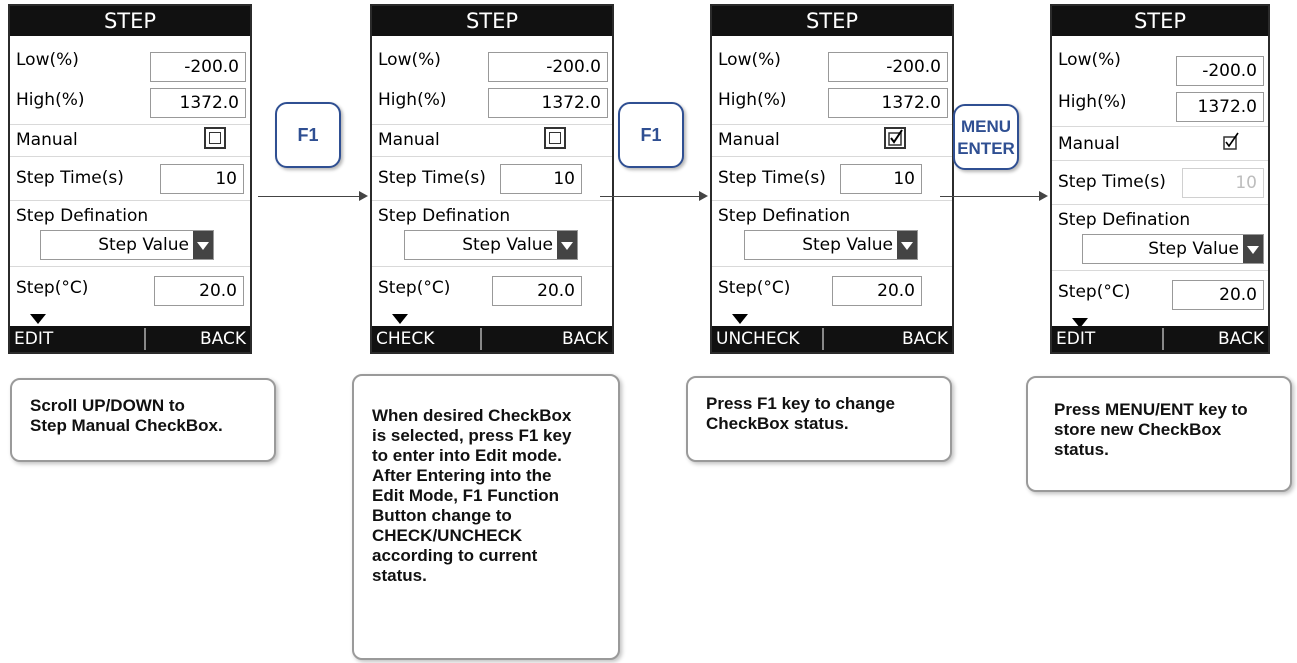 Image resolution: width=1297 pixels, height=663 pixels. Describe the element at coordinates (472, 435) in the screenshot. I see `note-line: is selected, press F1 key` at that location.